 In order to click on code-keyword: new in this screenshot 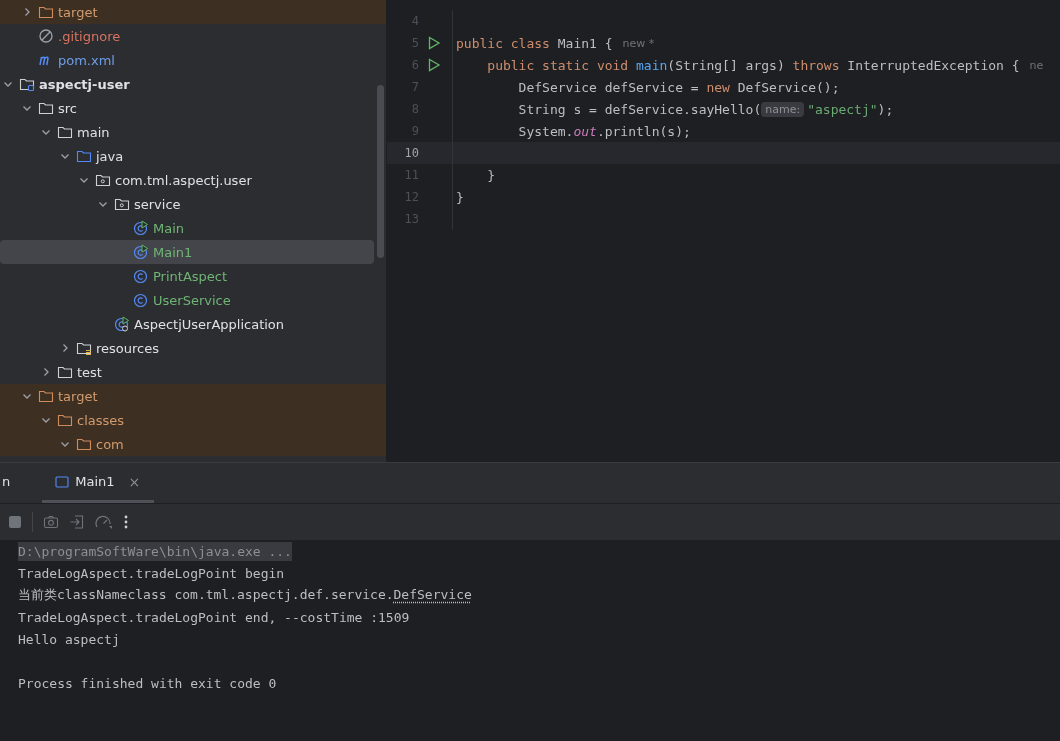, I will do `click(718, 87)`.